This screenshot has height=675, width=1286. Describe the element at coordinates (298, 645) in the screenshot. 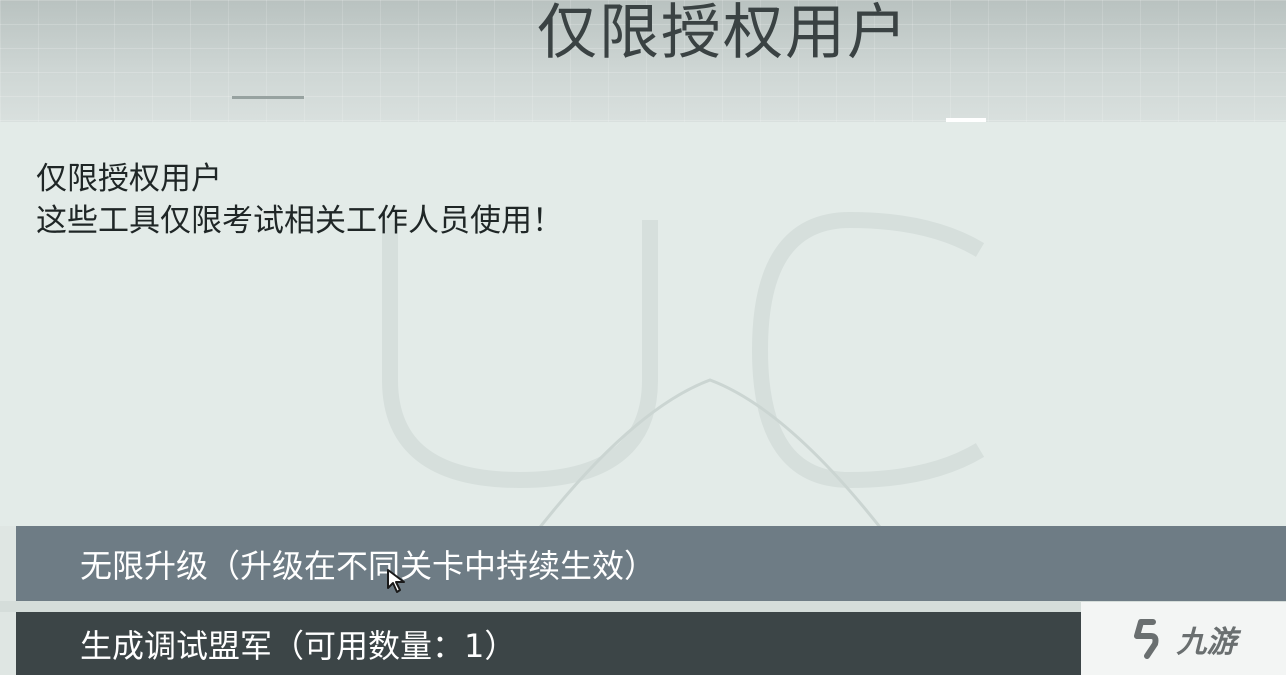

I see `spawn-debug-ally-label: 生成调试盟军（可用数量：1）` at that location.